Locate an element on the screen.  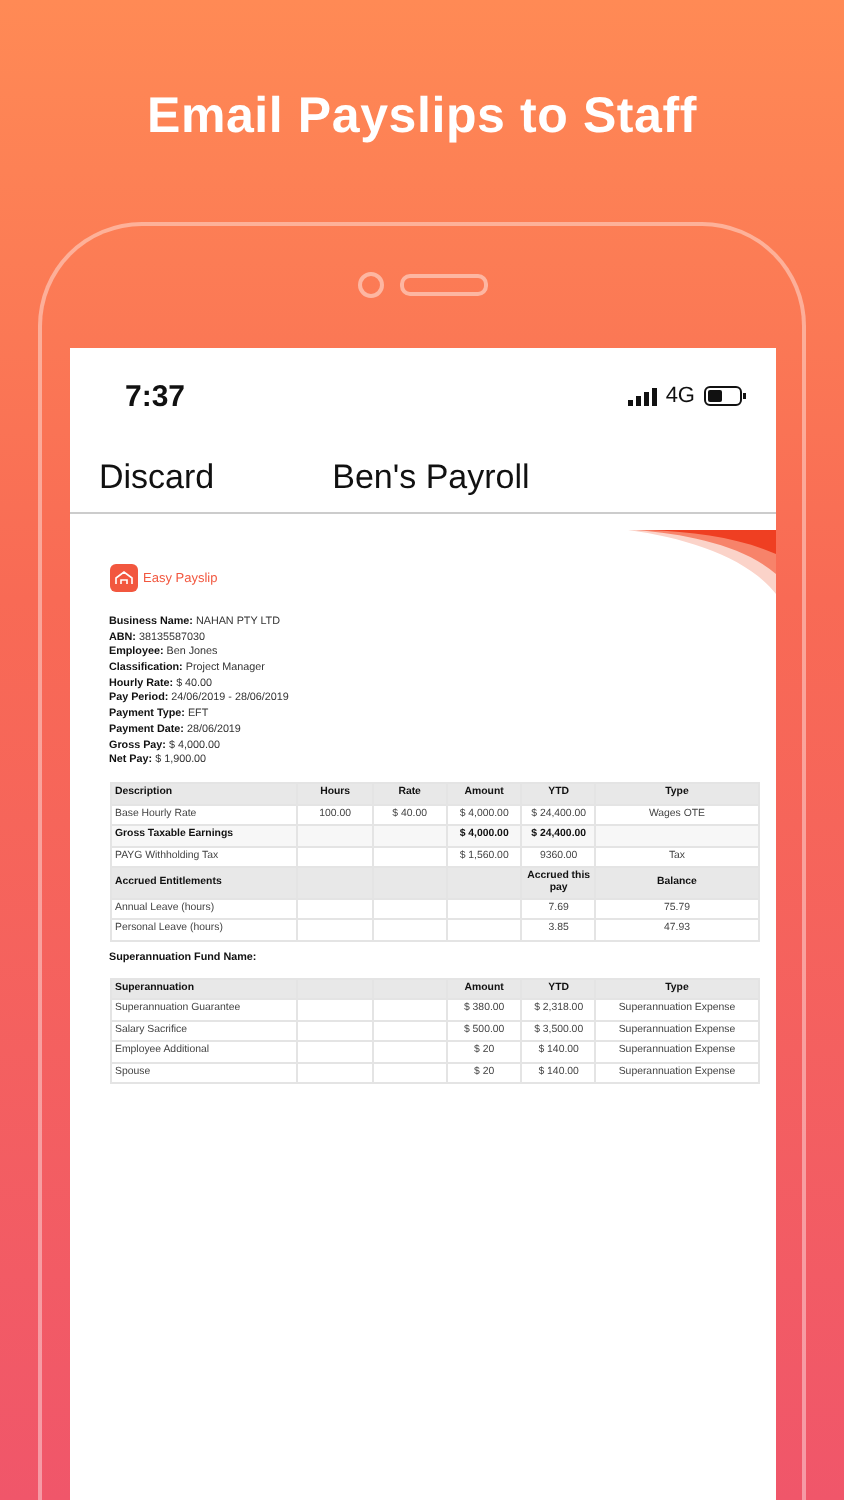
logo-icon is located at coordinates (123, 578).